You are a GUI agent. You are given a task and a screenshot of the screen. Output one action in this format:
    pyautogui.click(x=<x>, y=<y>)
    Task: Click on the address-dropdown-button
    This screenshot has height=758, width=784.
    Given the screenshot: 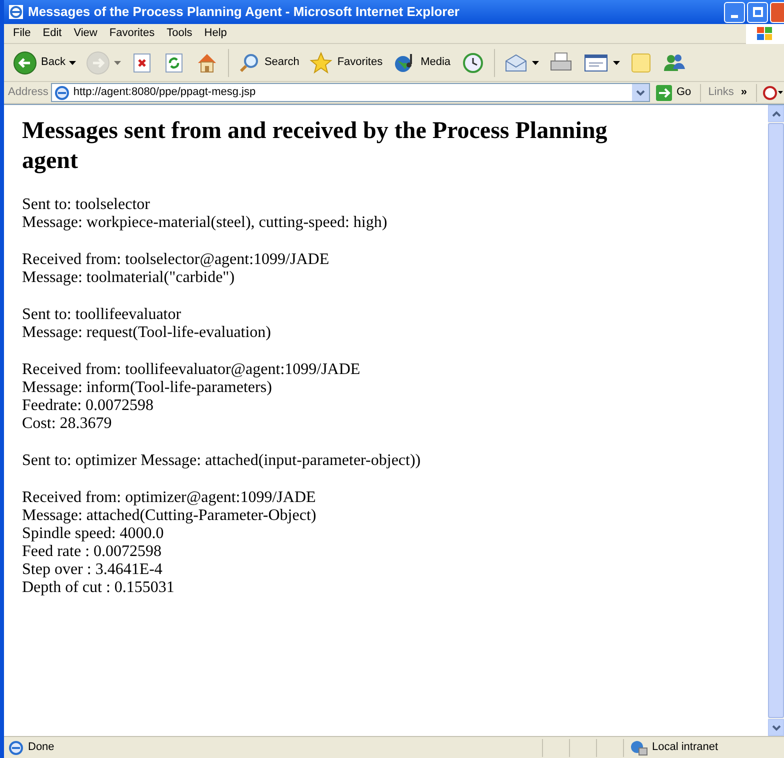 What is the action you would take?
    pyautogui.click(x=640, y=92)
    